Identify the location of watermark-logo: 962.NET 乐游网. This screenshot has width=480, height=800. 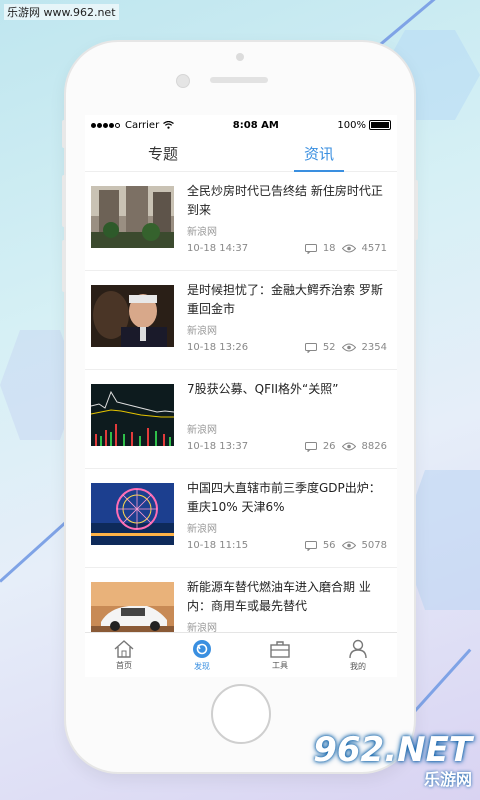
(392, 760).